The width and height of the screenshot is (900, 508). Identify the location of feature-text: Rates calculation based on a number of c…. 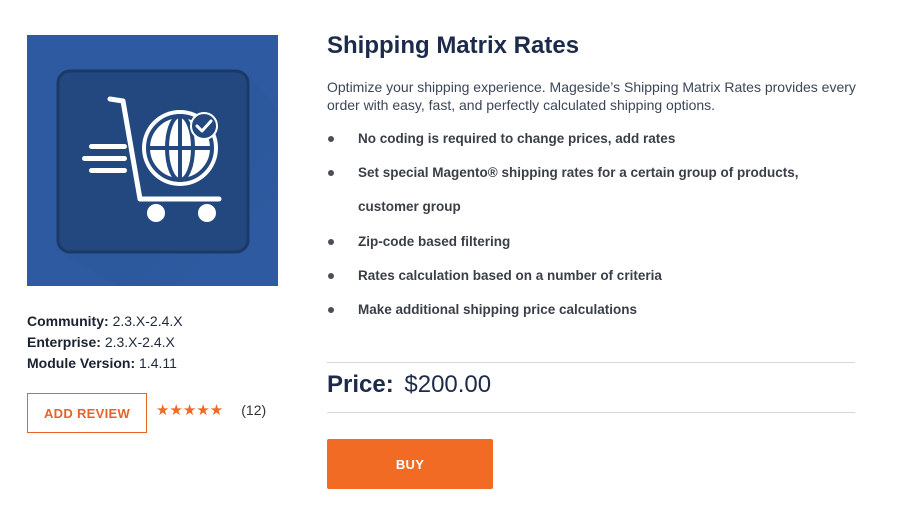
(510, 275).